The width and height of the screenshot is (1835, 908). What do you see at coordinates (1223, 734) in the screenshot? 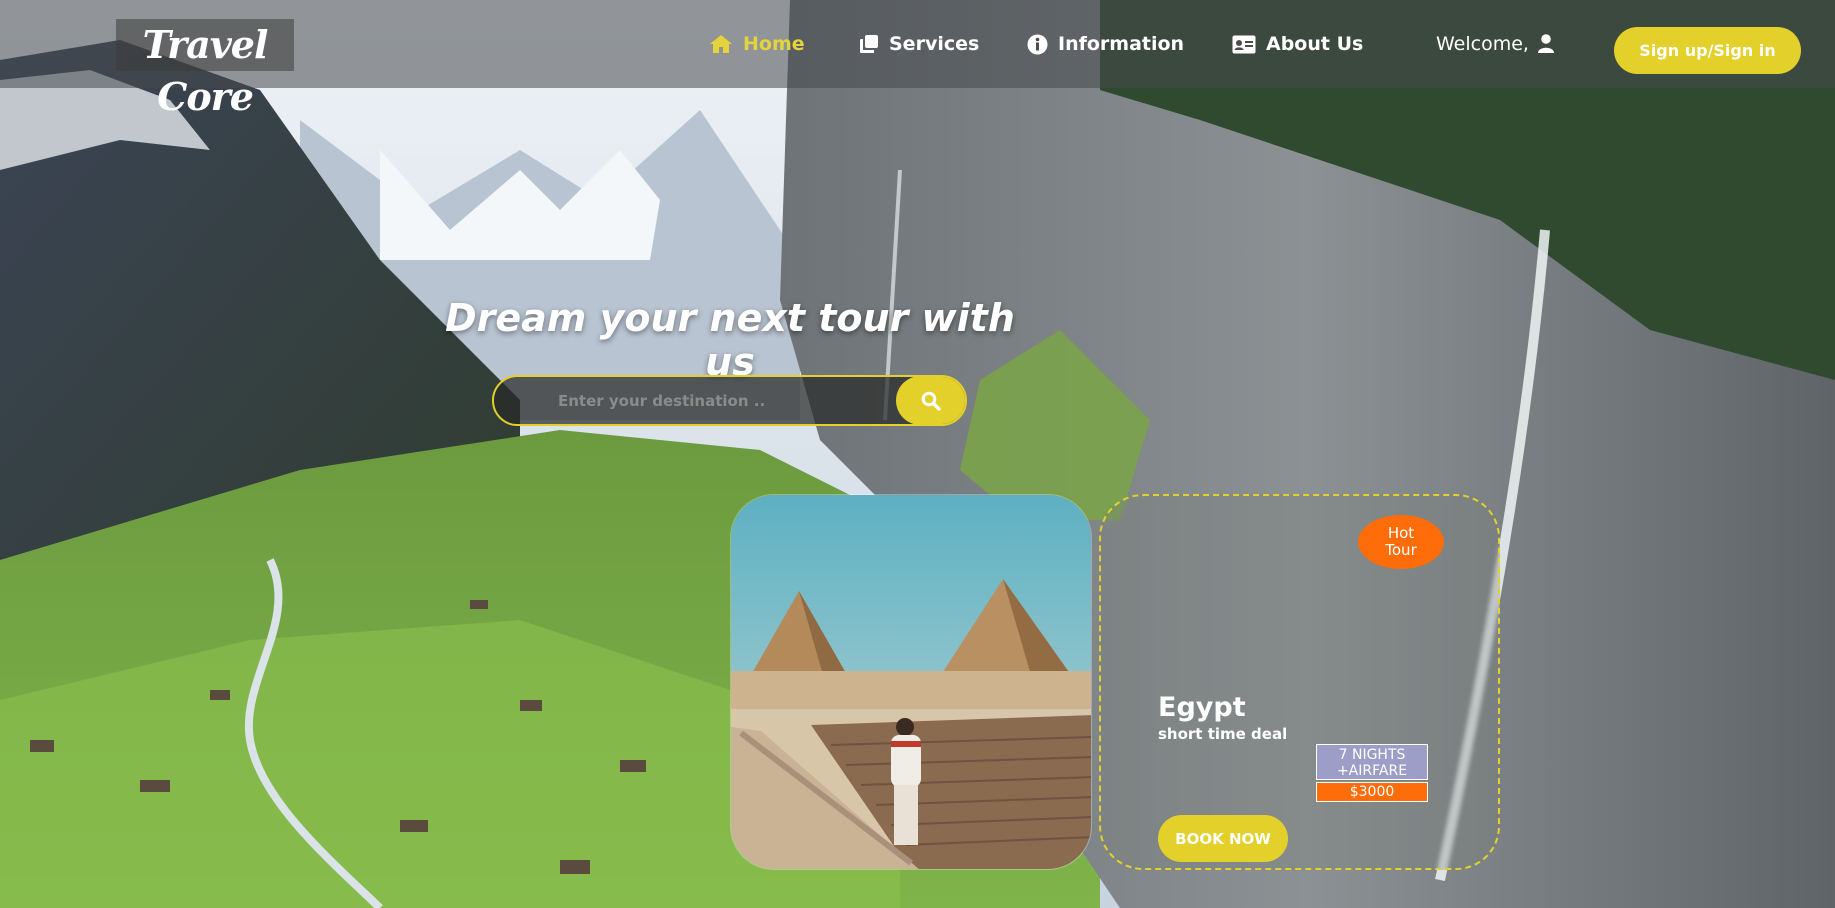
I see `tour-deal-subtitle: short time deal` at bounding box center [1223, 734].